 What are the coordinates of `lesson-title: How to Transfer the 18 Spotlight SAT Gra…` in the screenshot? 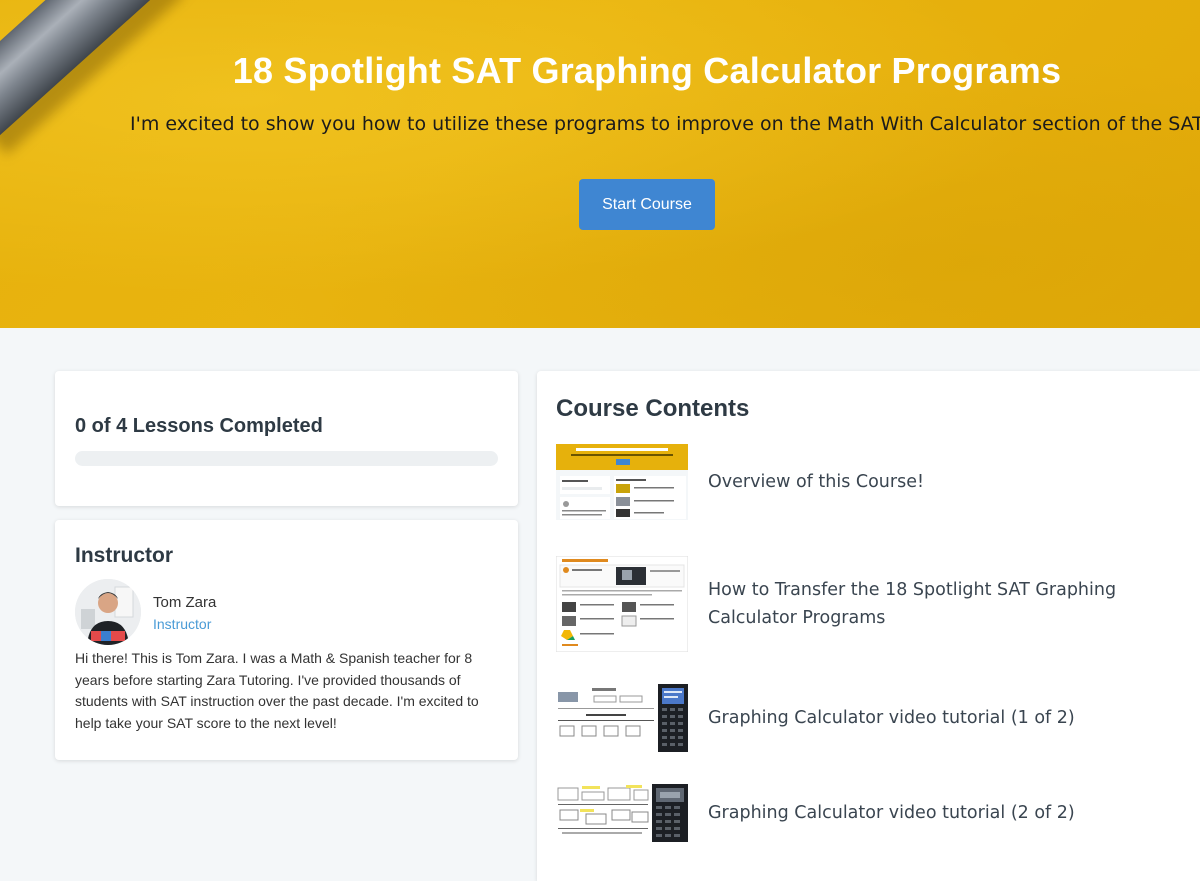 It's located at (952, 604).